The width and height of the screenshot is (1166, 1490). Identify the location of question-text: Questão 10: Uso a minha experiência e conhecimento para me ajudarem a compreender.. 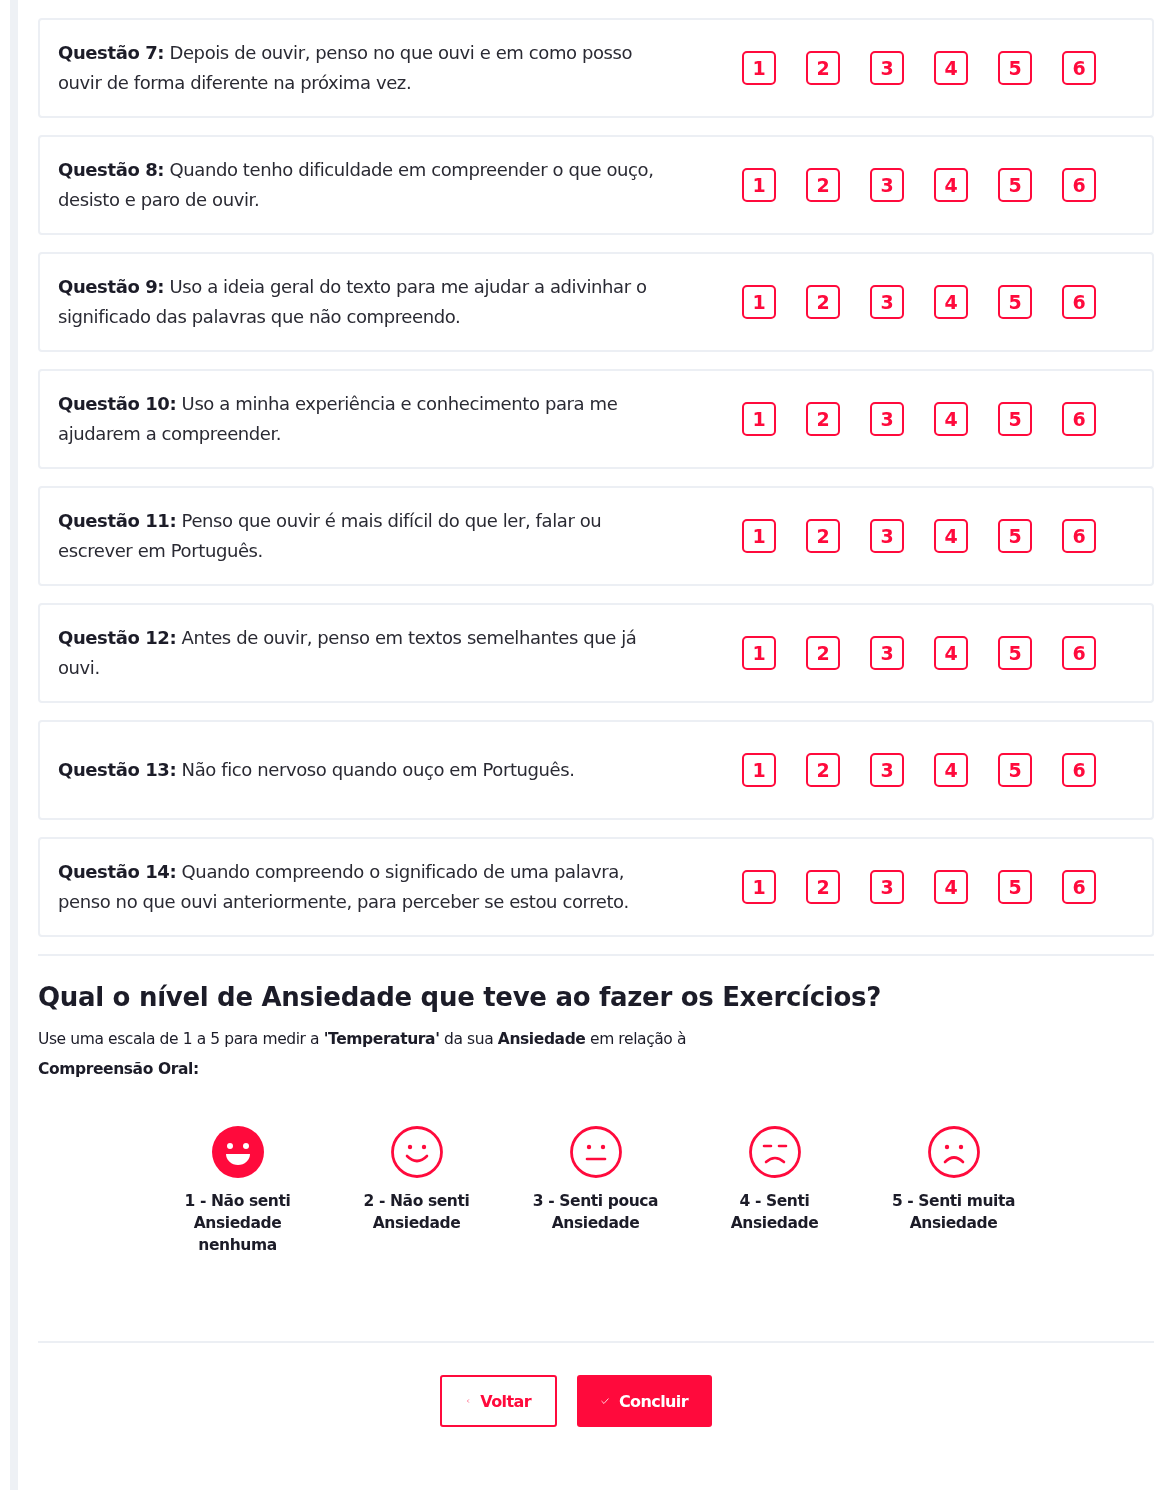
(338, 419).